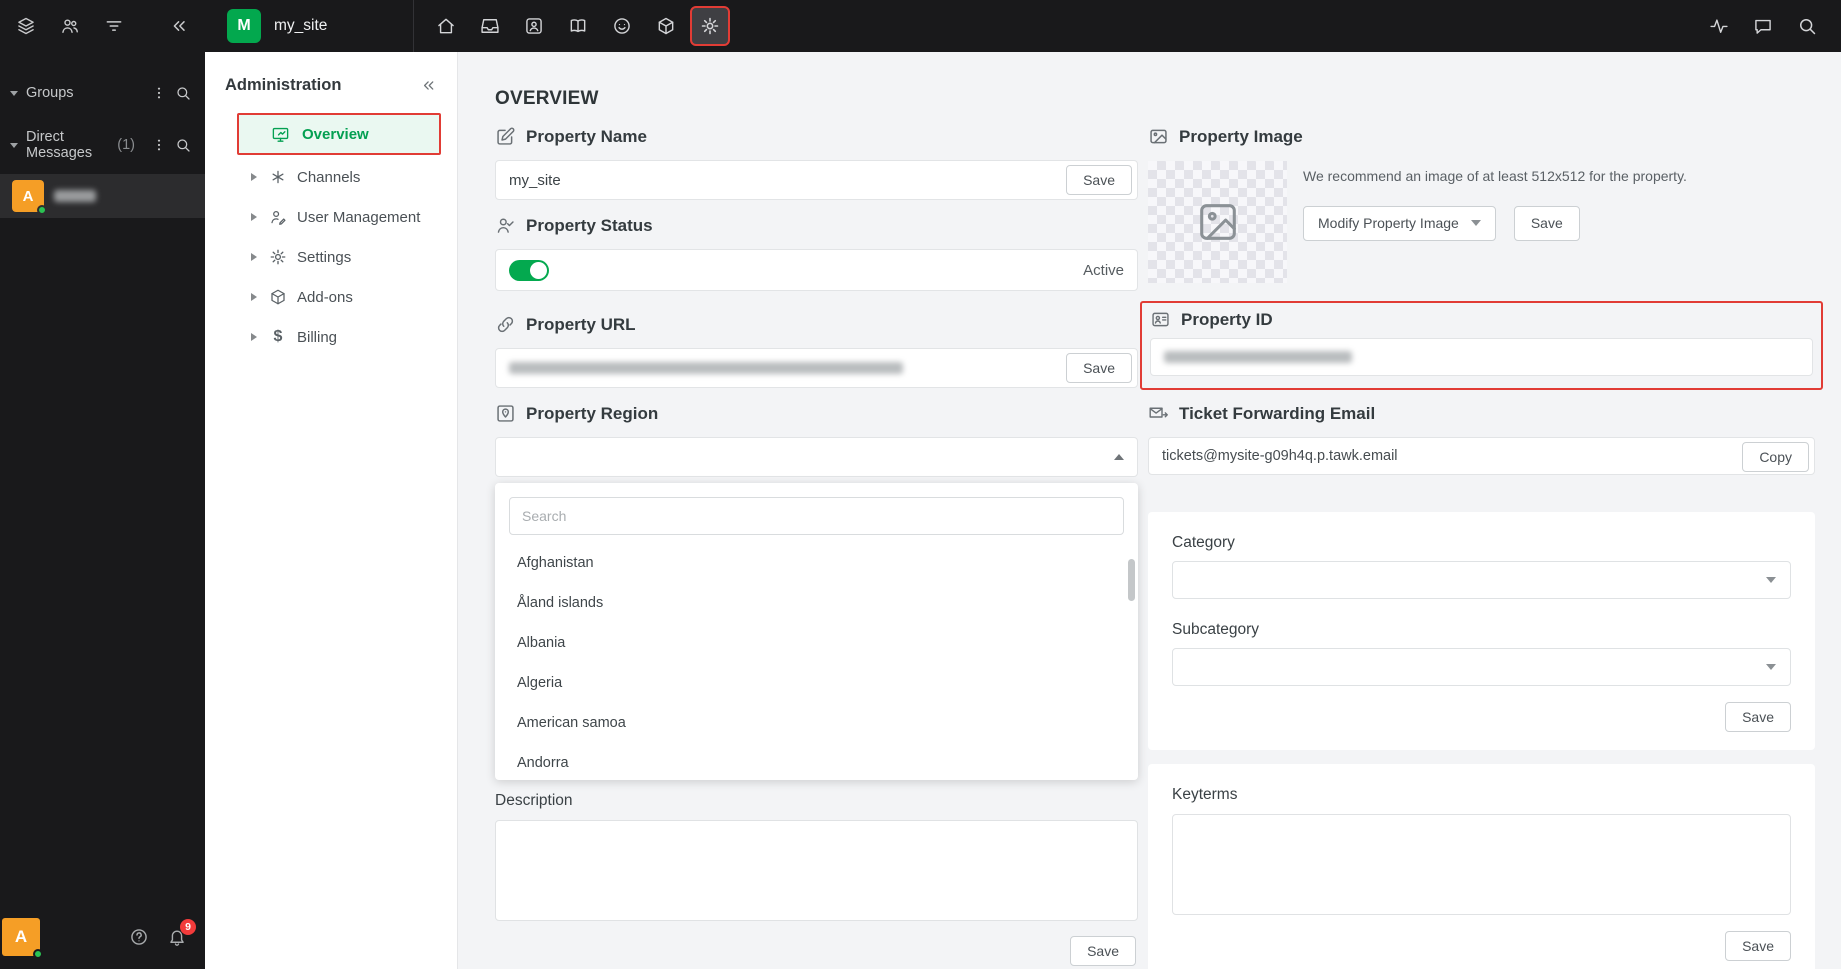 Image resolution: width=1841 pixels, height=969 pixels. I want to click on rail-top-icons, so click(102, 26).